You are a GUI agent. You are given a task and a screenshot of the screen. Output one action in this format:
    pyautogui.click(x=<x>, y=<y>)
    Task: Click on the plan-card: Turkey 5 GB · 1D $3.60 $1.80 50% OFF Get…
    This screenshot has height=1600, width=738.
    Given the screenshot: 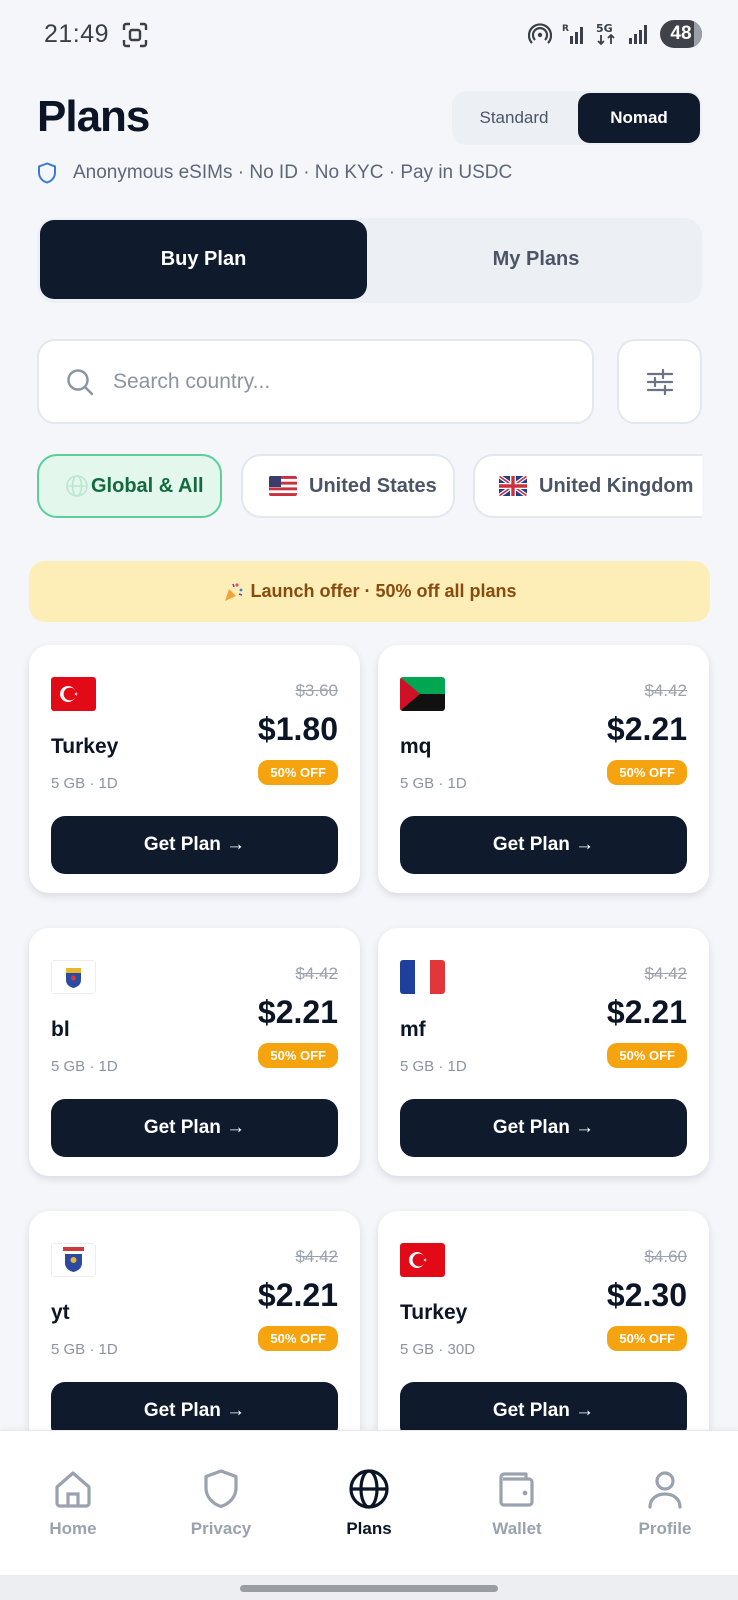 What is the action you would take?
    pyautogui.click(x=194, y=769)
    